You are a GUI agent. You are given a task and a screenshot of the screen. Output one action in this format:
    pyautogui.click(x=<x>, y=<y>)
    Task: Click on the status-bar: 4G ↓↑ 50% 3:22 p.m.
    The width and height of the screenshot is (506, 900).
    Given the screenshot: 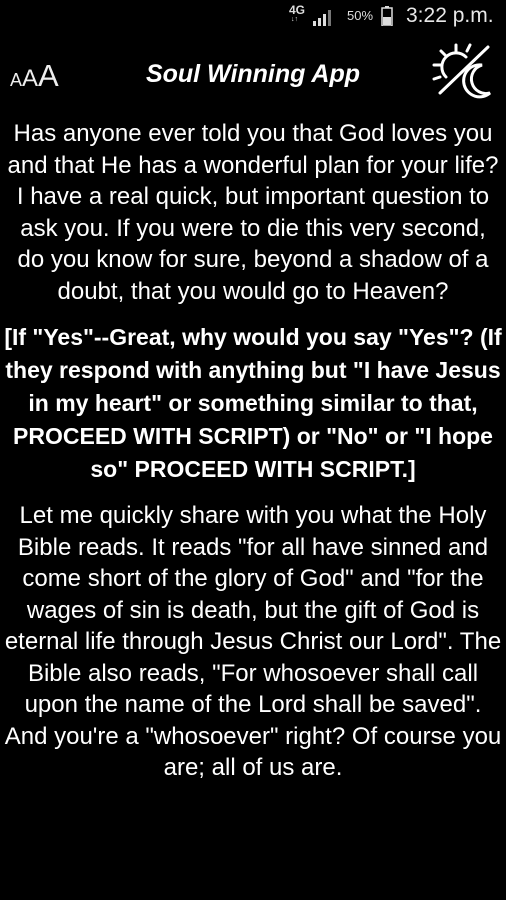 What is the action you would take?
    pyautogui.click(x=253, y=17)
    